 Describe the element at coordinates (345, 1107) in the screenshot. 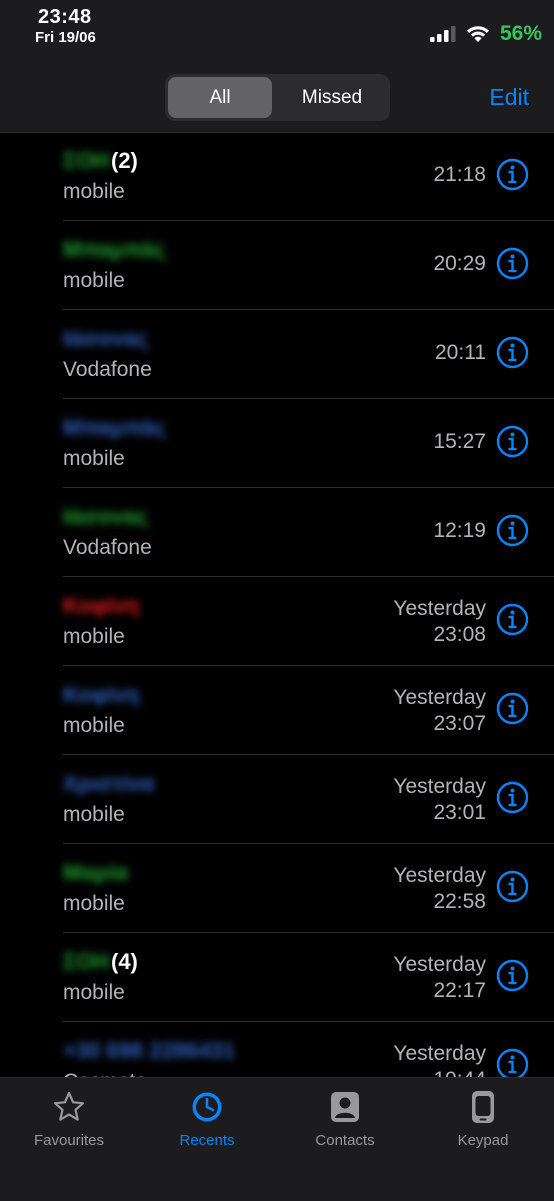

I see `contacts-icon` at that location.